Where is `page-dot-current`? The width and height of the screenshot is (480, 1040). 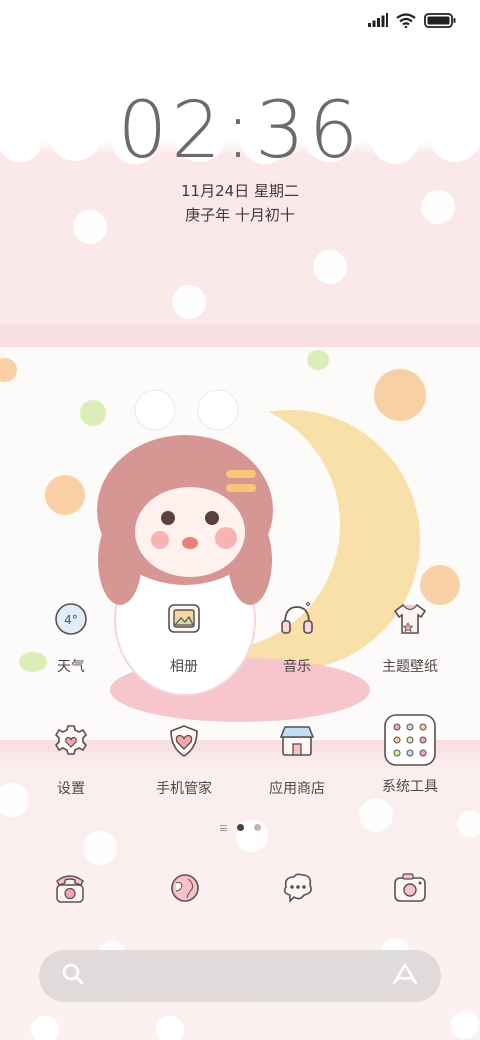
page-dot-current is located at coordinates (240, 827).